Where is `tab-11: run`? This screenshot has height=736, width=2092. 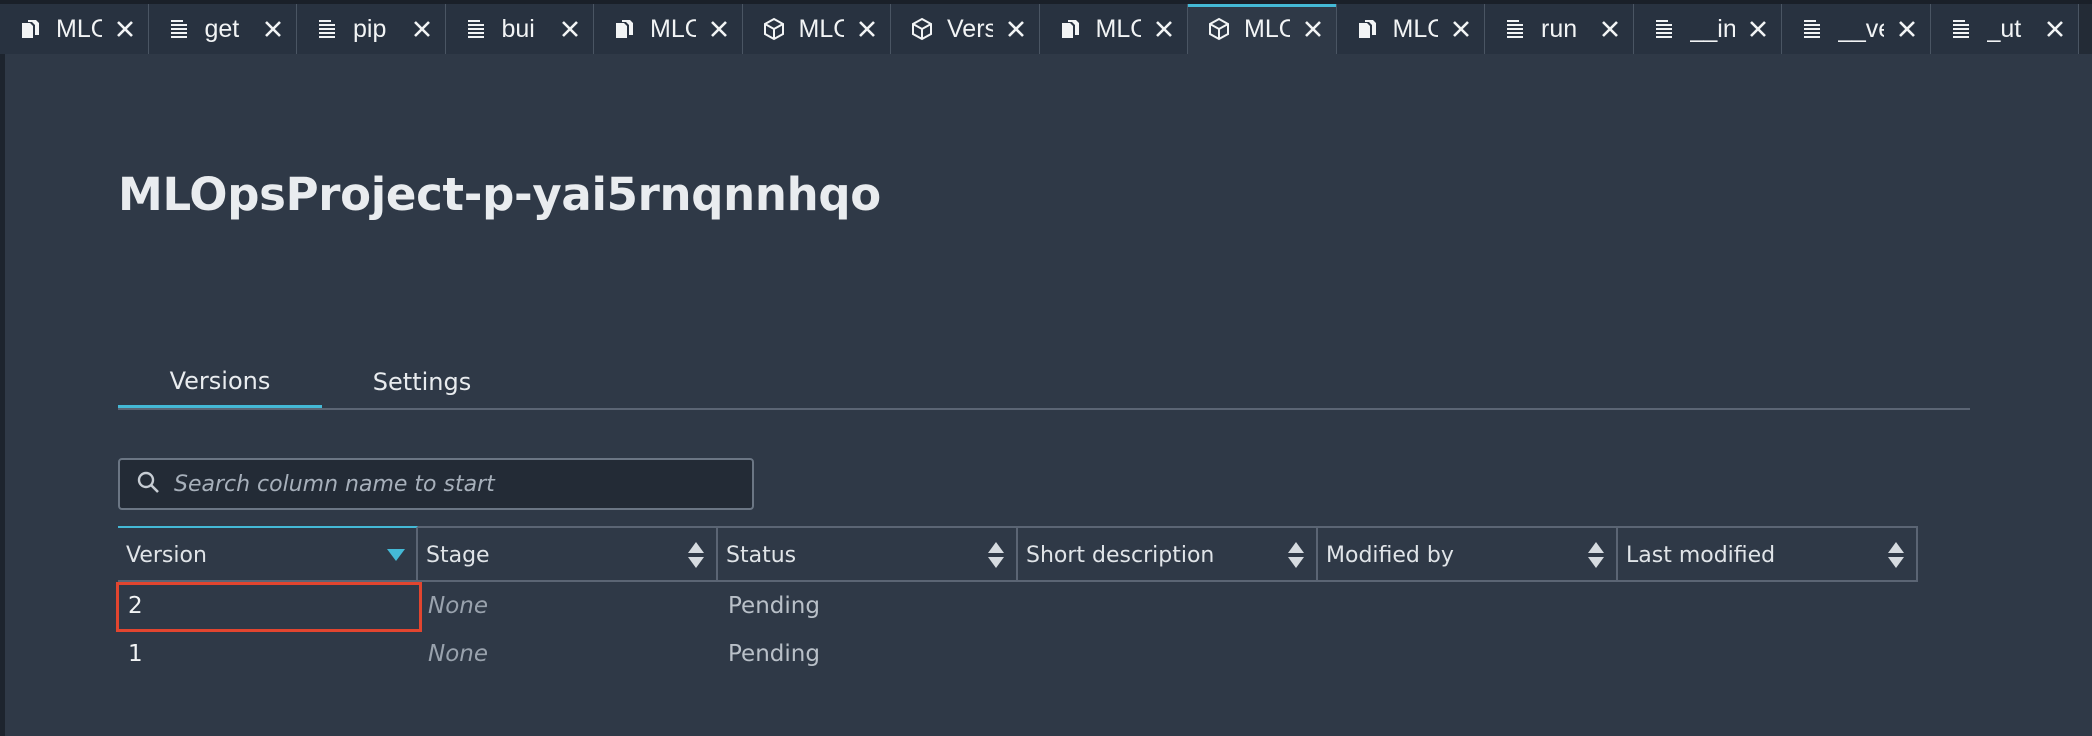
tab-11: run is located at coordinates (1559, 29).